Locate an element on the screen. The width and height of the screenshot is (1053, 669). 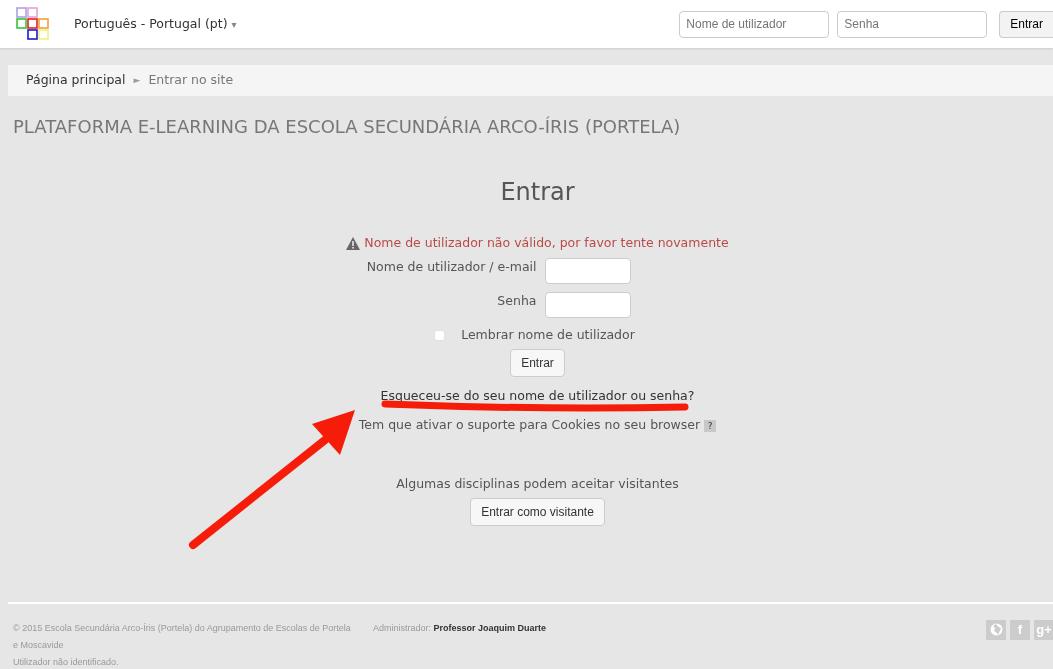
password-field: Senha is located at coordinates (912, 24).